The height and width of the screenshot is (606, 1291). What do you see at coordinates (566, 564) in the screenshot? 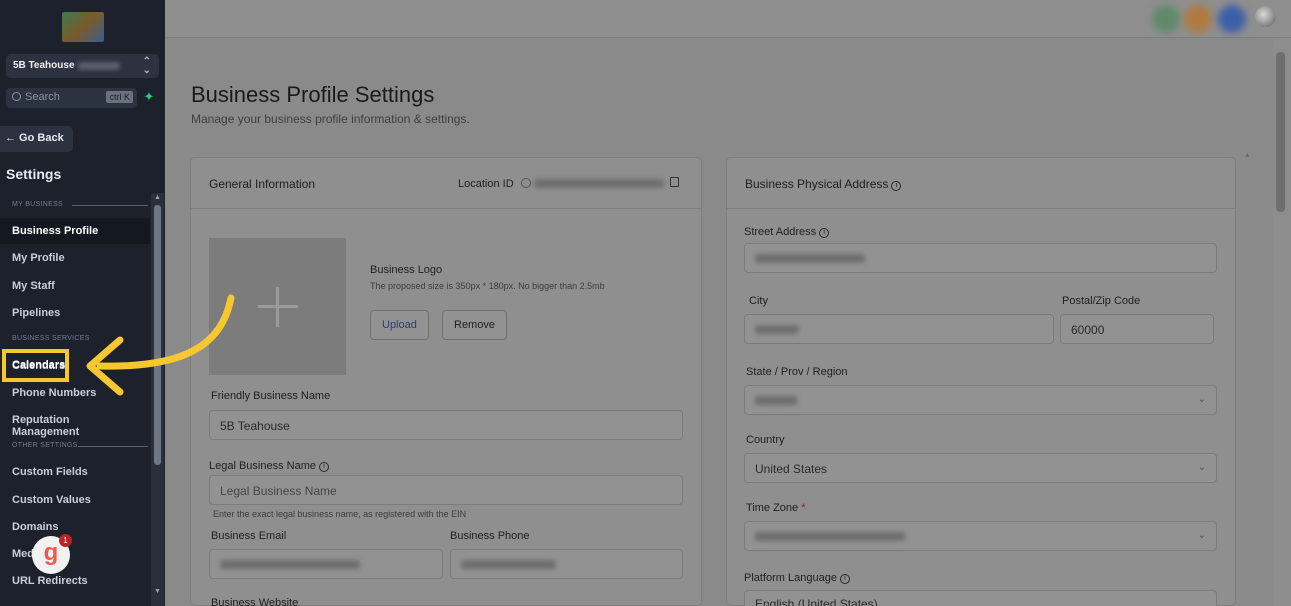
I see `phone-input` at bounding box center [566, 564].